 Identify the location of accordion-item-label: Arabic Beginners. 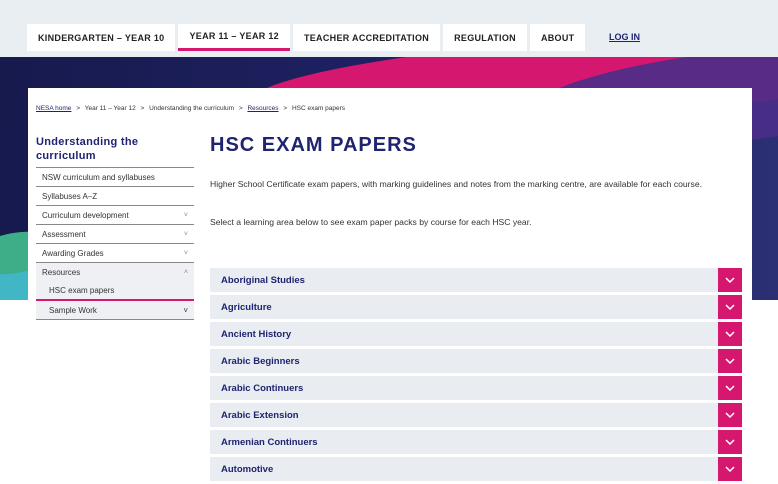
(260, 361).